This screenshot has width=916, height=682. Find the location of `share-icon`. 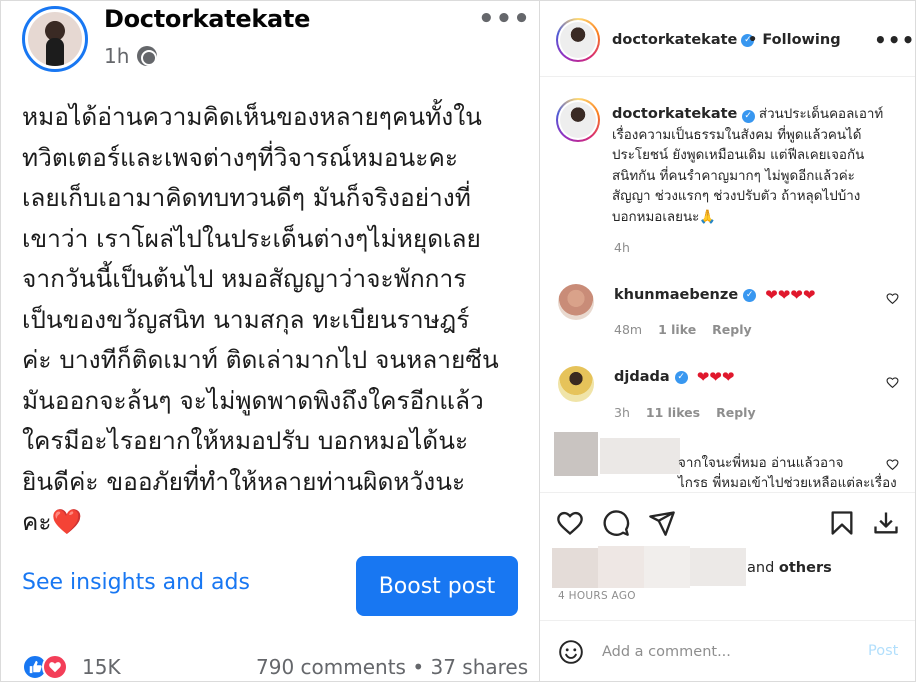

share-icon is located at coordinates (662, 523).